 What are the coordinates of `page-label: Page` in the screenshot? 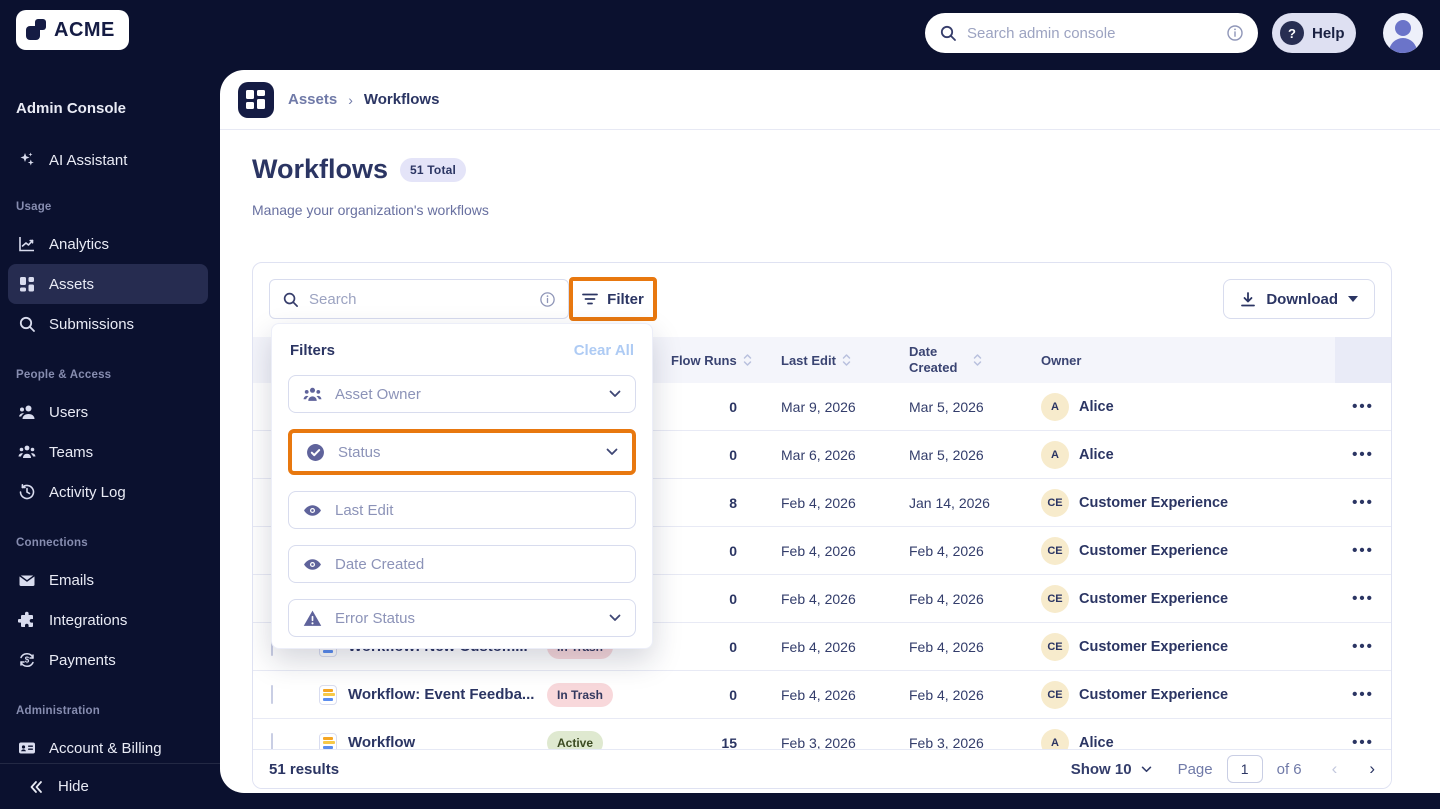 It's located at (1195, 769).